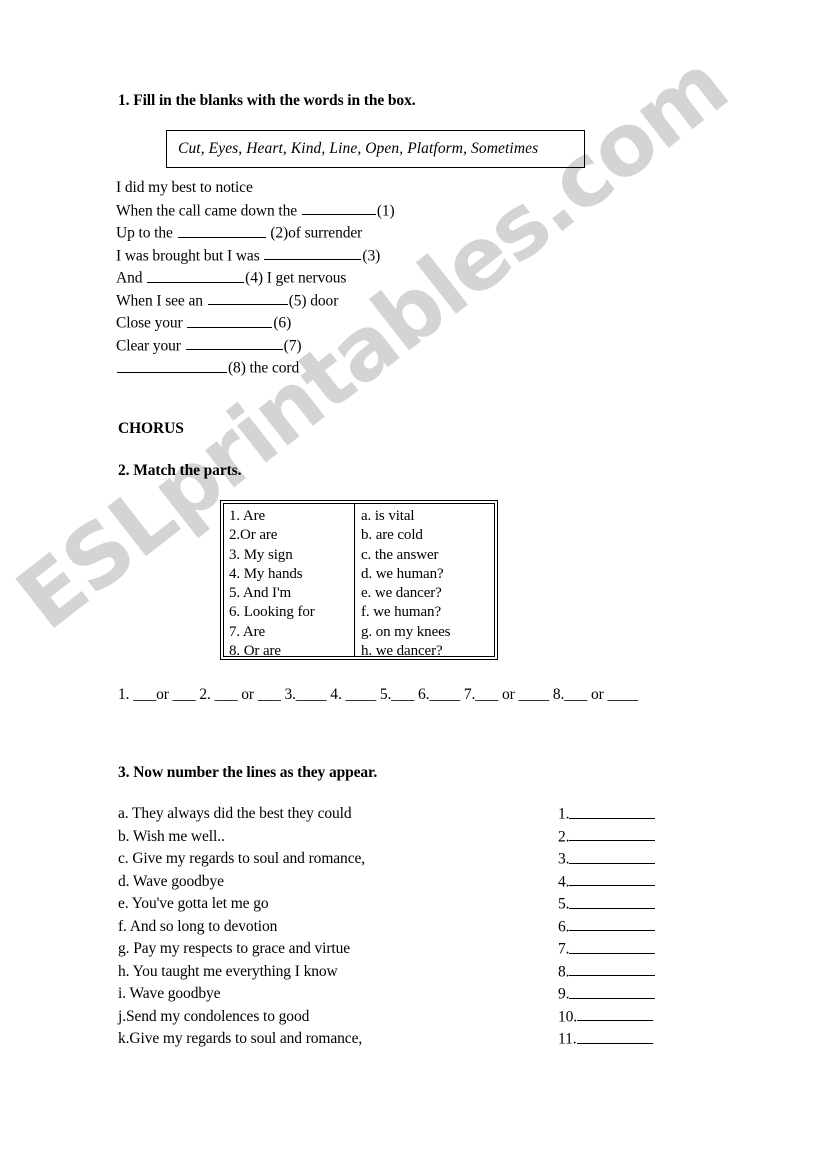  I want to click on lyric-line: Clear your (7), so click(255, 346).